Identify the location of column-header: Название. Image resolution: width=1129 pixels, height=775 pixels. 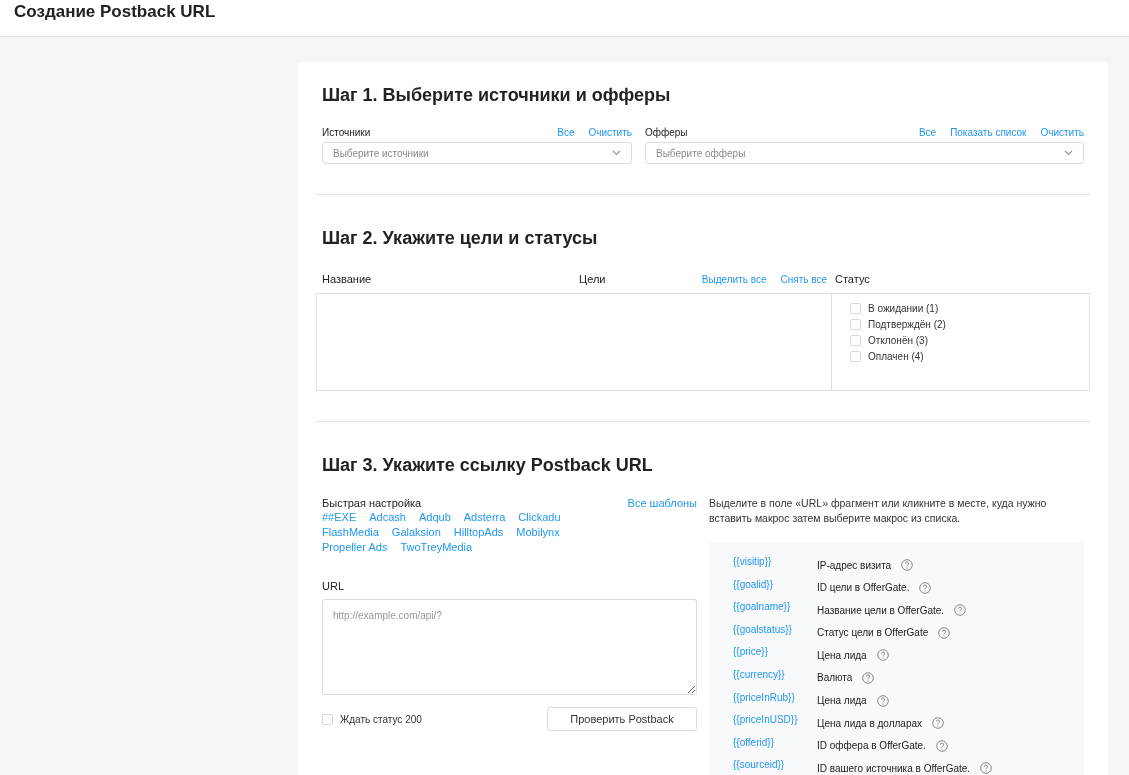
(347, 279).